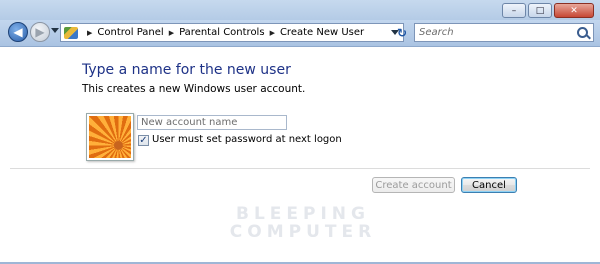  I want to click on flower-user-picture-icon, so click(110, 137).